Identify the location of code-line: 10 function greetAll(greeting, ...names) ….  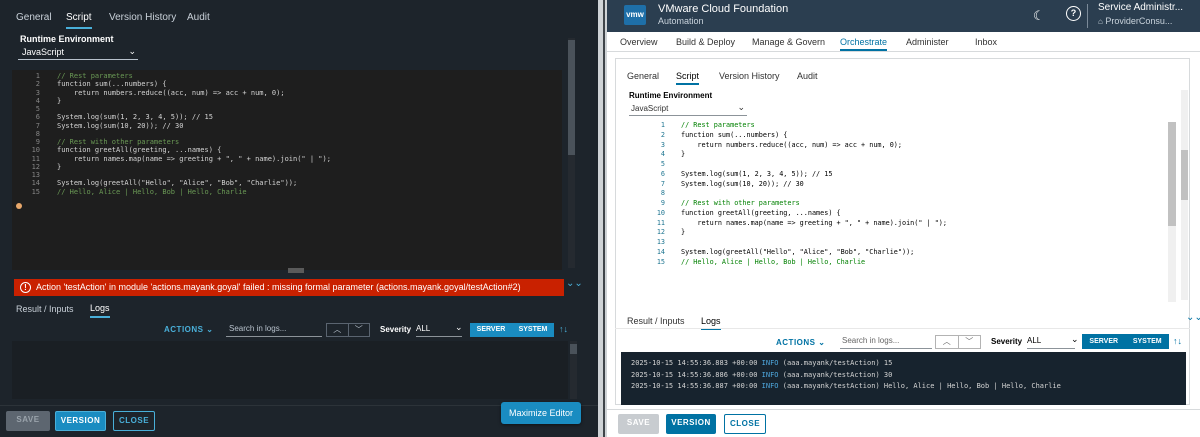
(899, 214).